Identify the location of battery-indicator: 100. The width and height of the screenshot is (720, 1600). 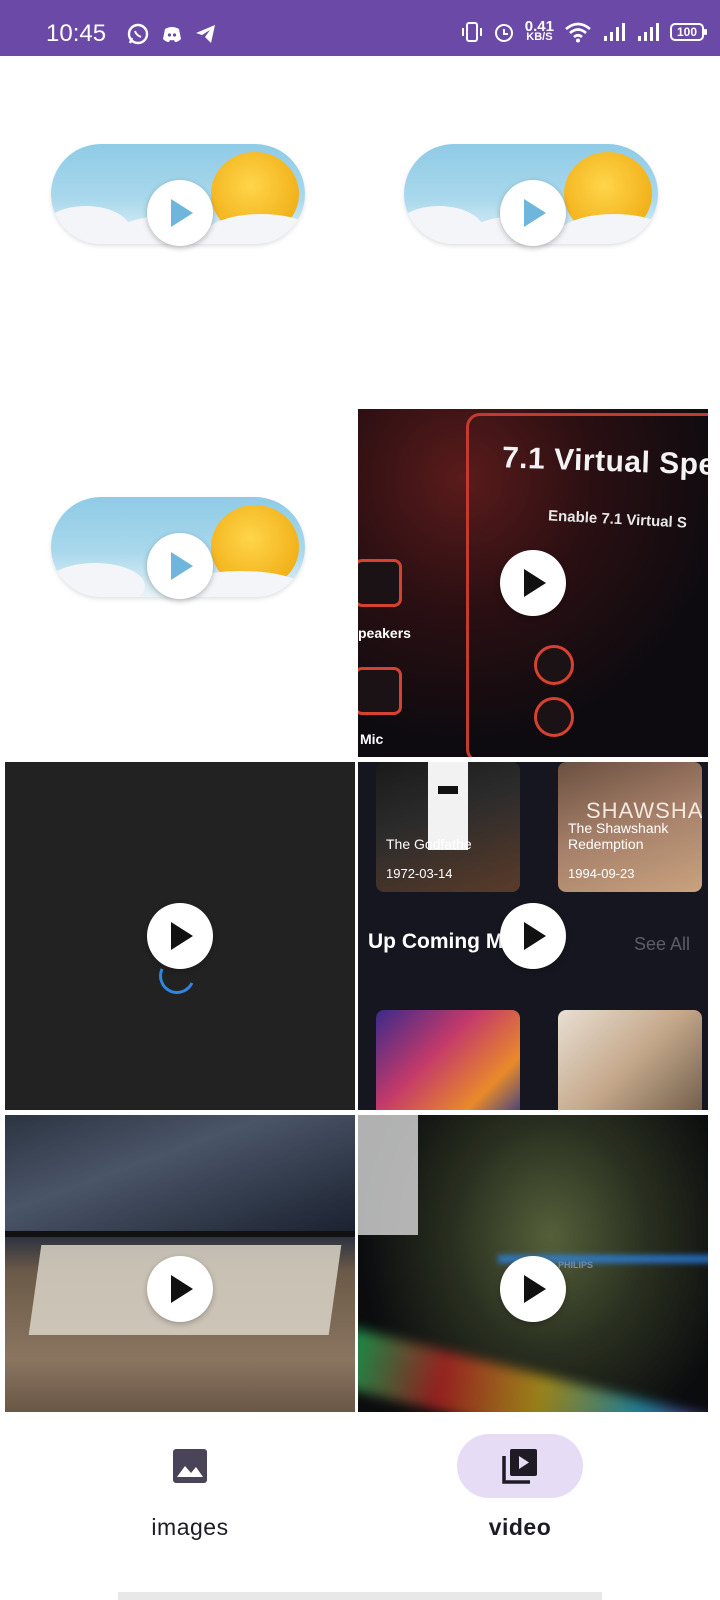
(688, 32).